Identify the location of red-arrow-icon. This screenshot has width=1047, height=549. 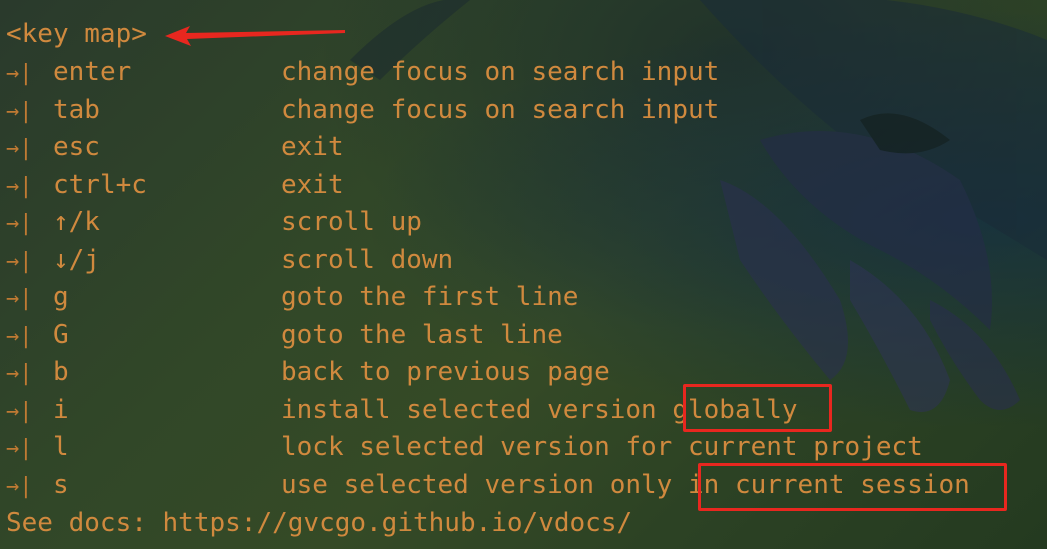
(255, 36).